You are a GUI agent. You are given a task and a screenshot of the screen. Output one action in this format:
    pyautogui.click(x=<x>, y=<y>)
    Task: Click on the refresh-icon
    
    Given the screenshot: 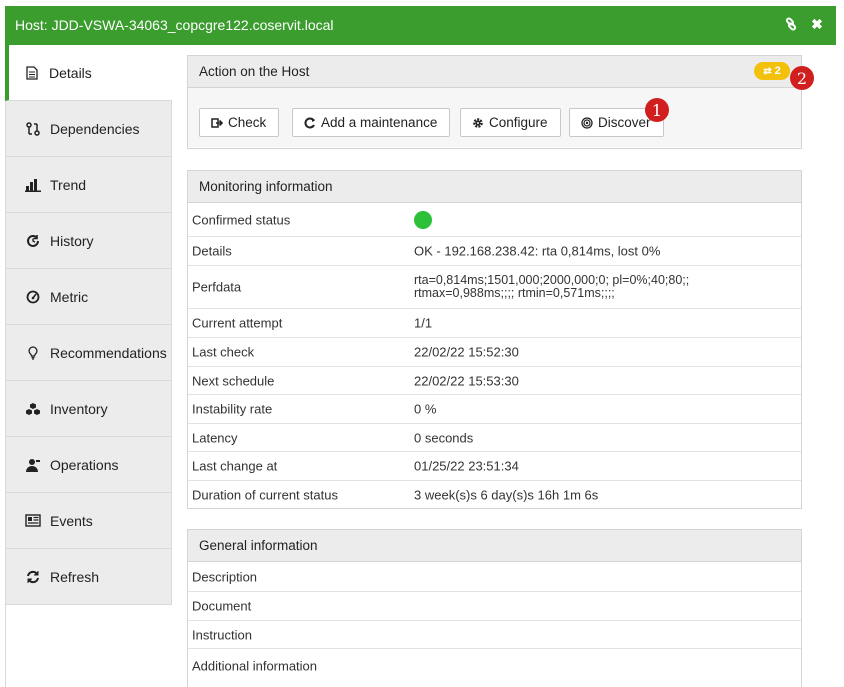 What is the action you would take?
    pyautogui.click(x=33, y=577)
    